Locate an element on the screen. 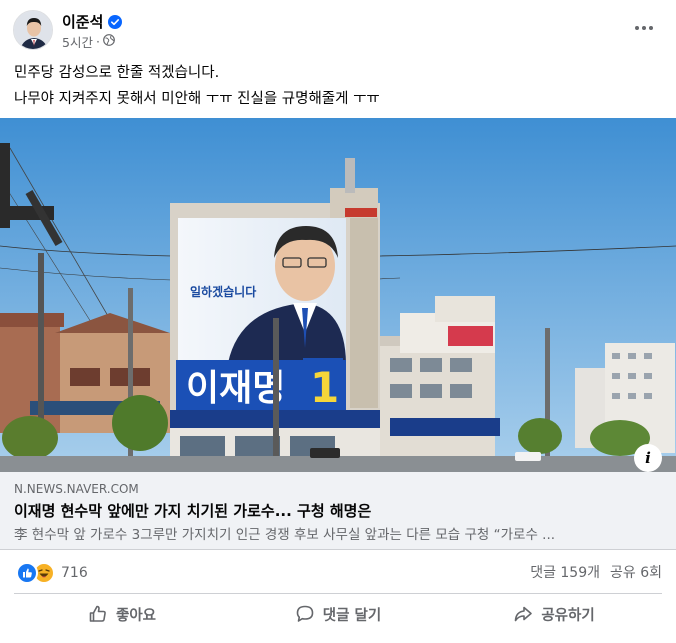 The width and height of the screenshot is (676, 643). share-label: 공유하기 is located at coordinates (568, 615).